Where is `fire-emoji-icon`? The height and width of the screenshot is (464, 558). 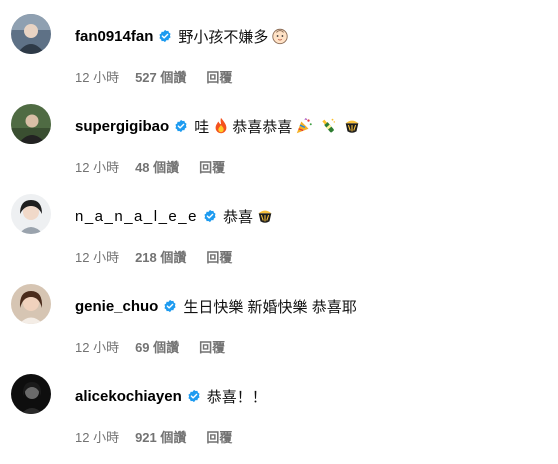
fire-emoji-icon is located at coordinates (221, 126).